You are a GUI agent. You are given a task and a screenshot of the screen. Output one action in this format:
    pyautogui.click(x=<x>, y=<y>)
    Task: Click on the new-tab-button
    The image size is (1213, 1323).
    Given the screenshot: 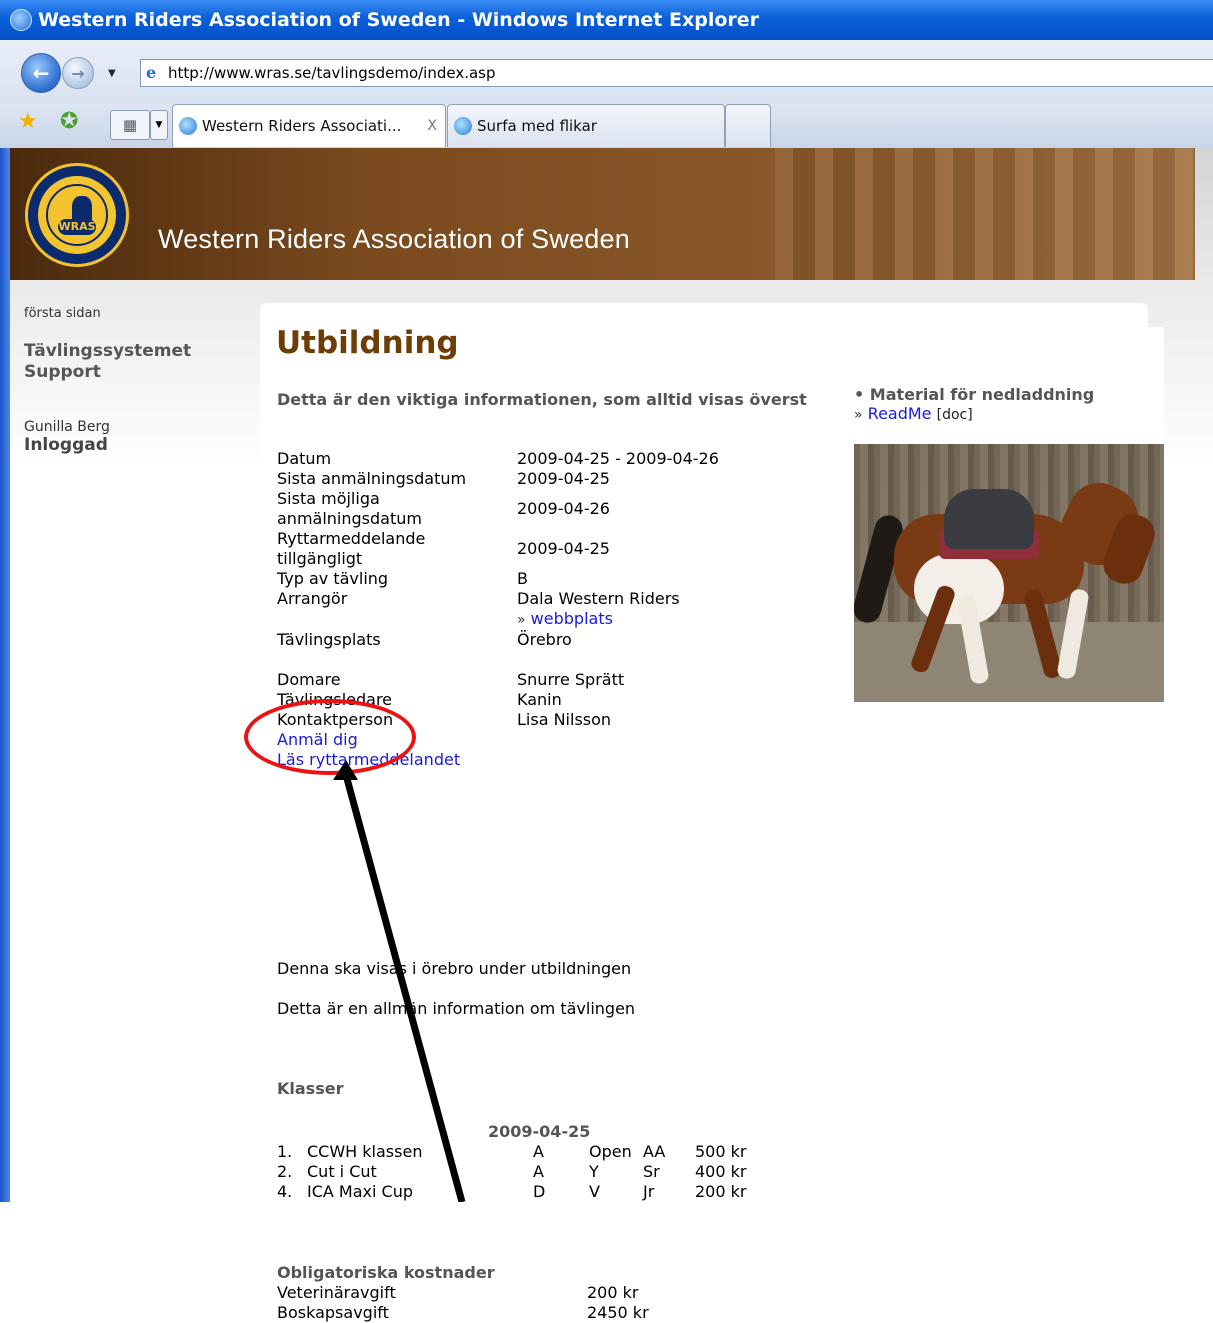 What is the action you would take?
    pyautogui.click(x=748, y=125)
    